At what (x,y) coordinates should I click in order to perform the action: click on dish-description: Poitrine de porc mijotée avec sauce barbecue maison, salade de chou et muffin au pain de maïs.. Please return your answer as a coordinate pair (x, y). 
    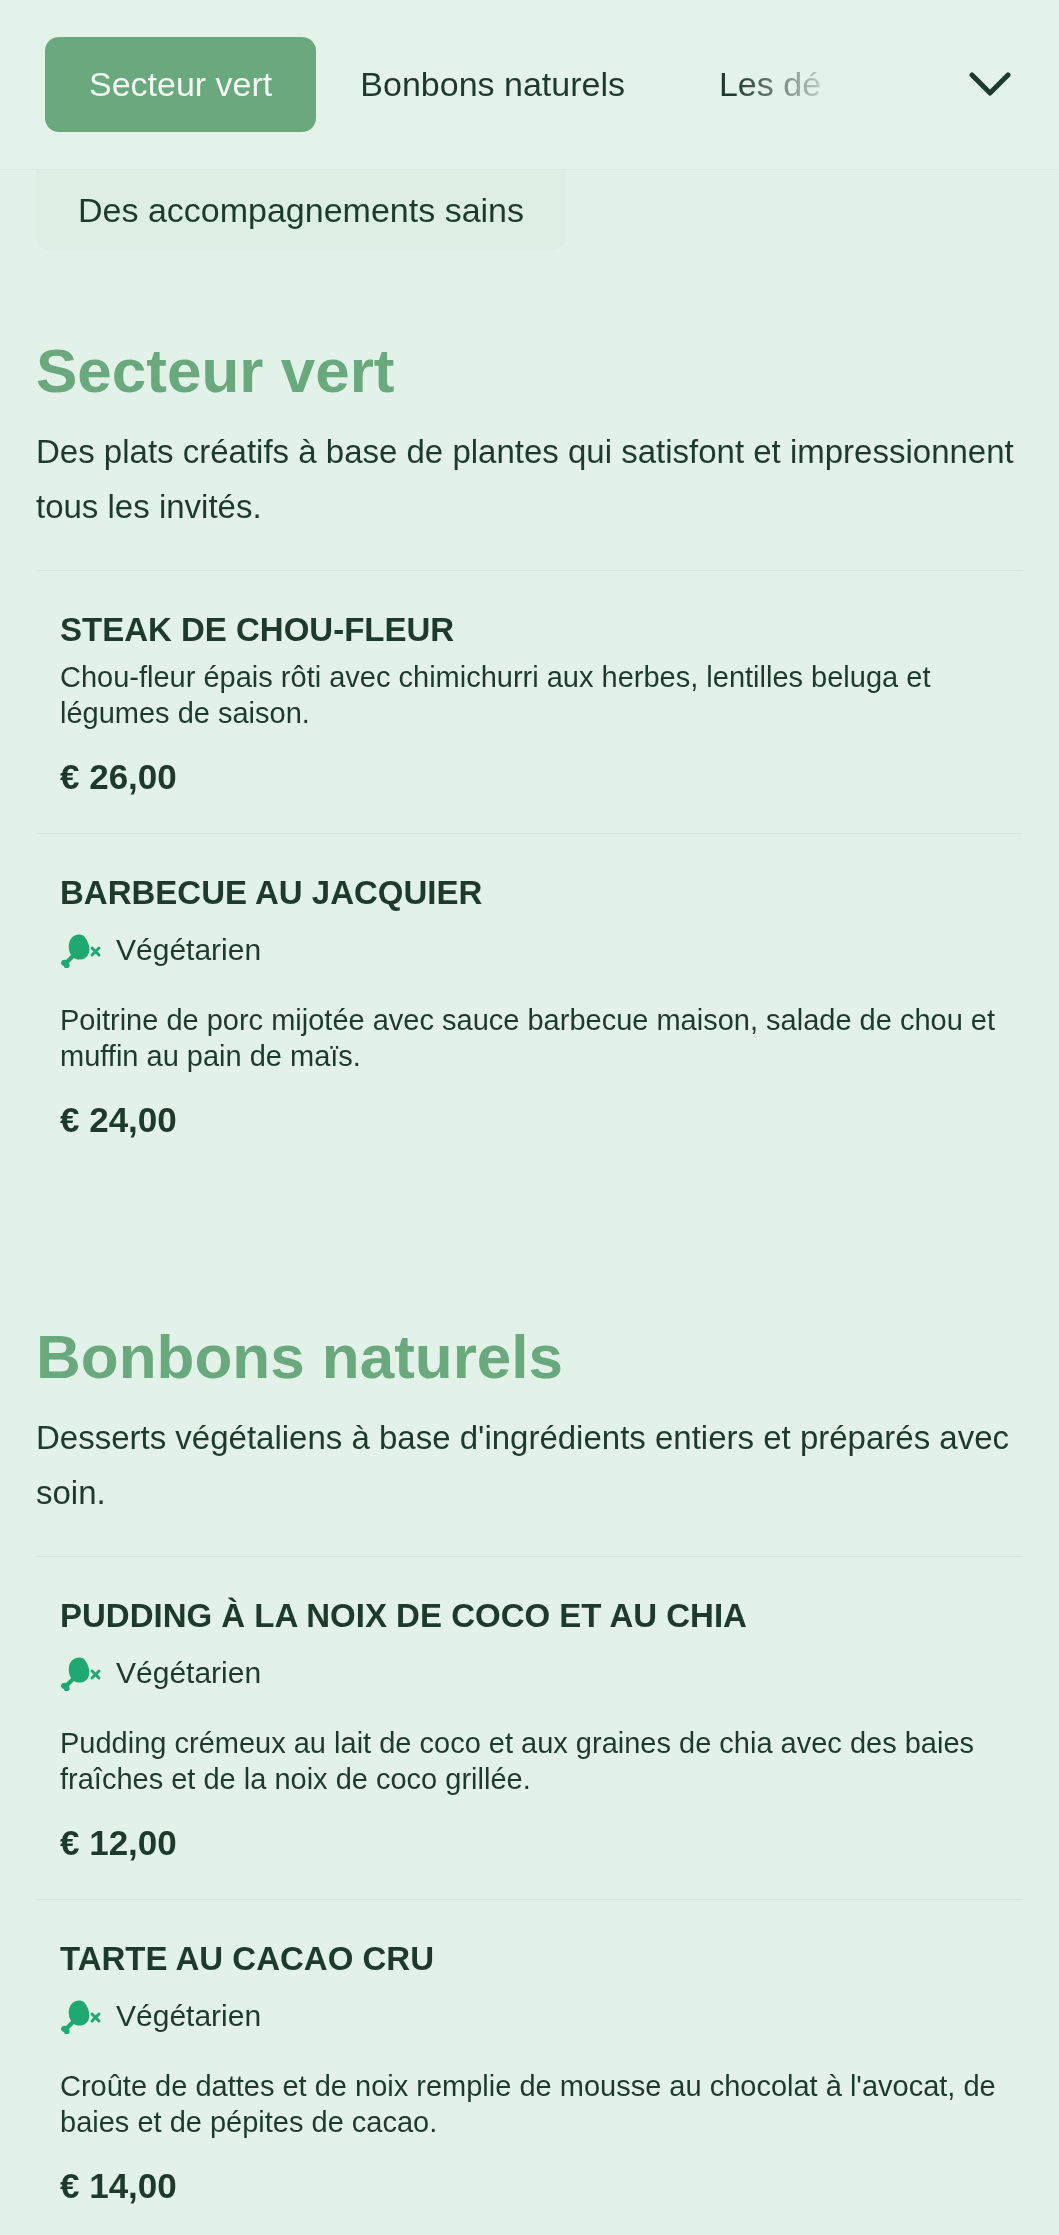
    Looking at the image, I should click on (528, 1038).